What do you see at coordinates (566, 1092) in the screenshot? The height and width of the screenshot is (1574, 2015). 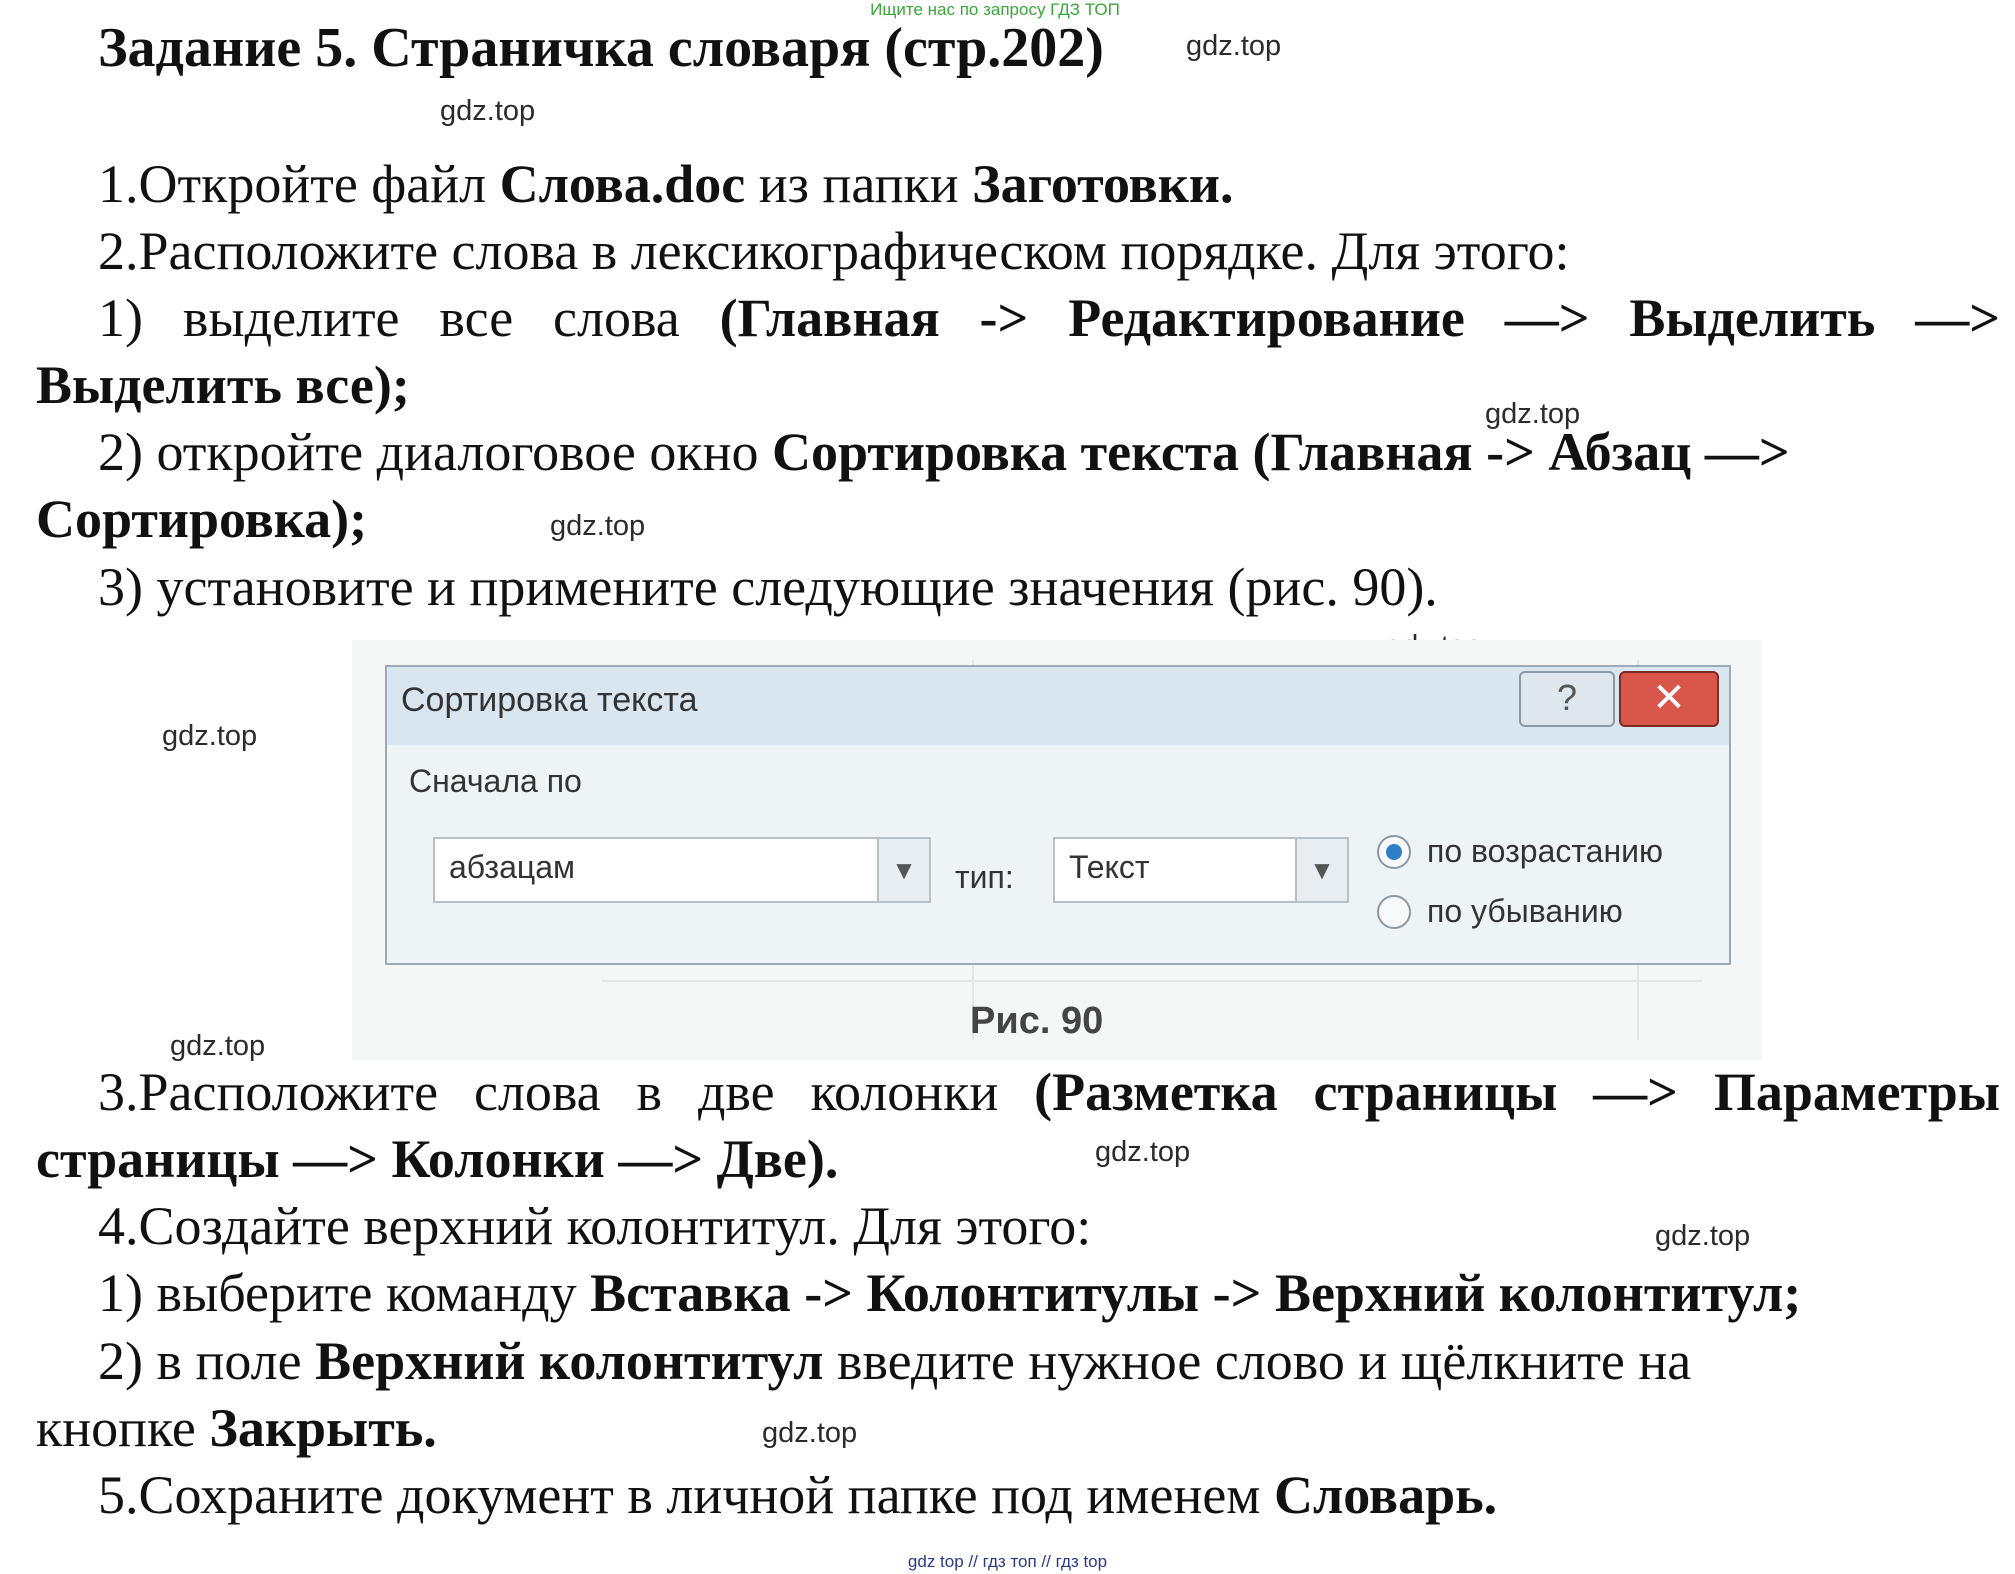 I see `step-3-text: 3.Расположите слова в две колонки` at bounding box center [566, 1092].